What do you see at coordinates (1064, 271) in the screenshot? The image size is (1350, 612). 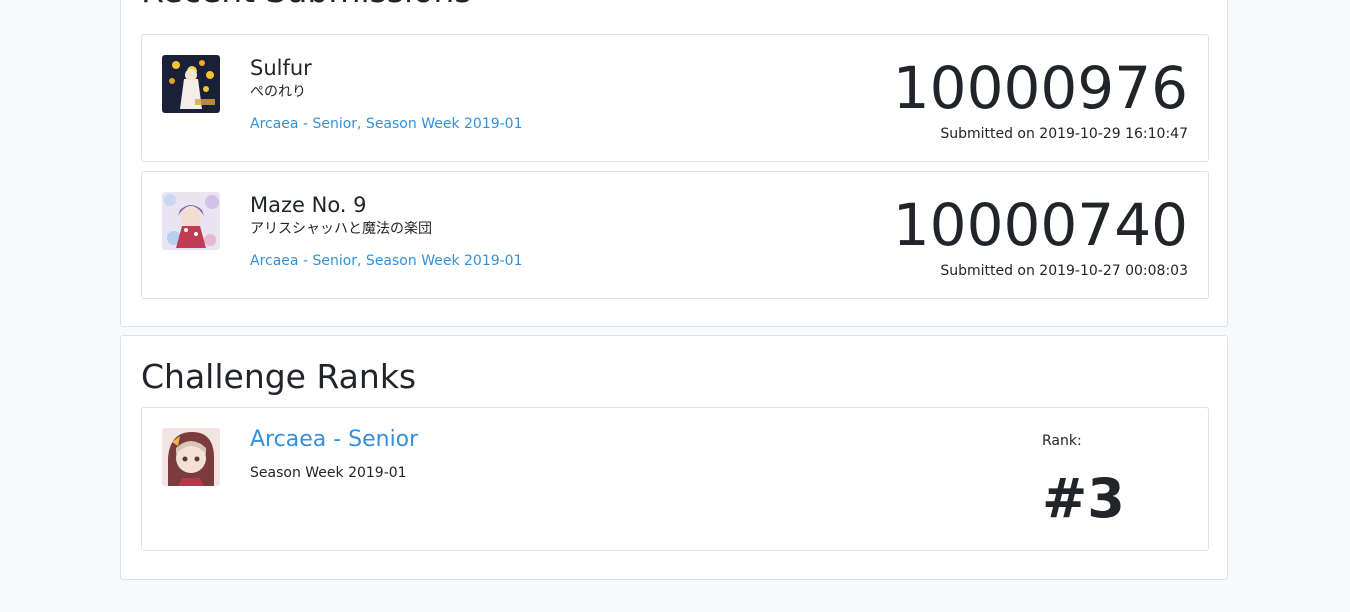 I see `submitted-timestamp: Submitted on 2019-10-27 00:08:03` at bounding box center [1064, 271].